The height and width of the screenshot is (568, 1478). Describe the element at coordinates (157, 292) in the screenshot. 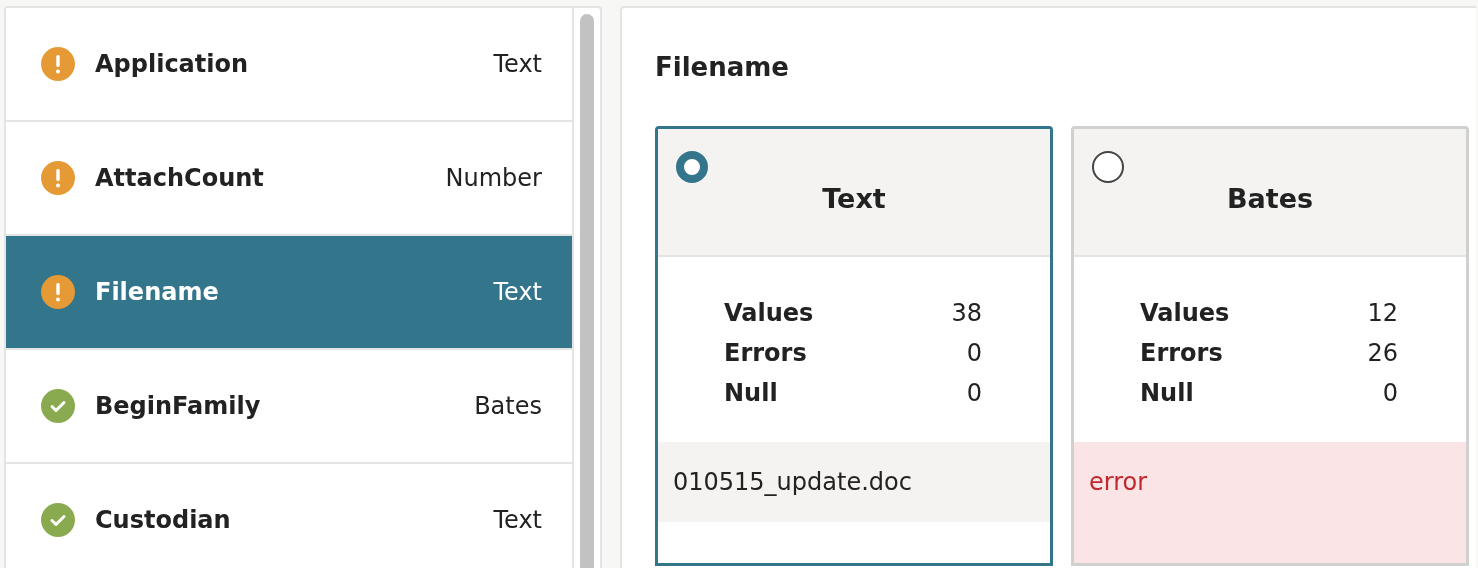

I see `field-name: Filename` at that location.